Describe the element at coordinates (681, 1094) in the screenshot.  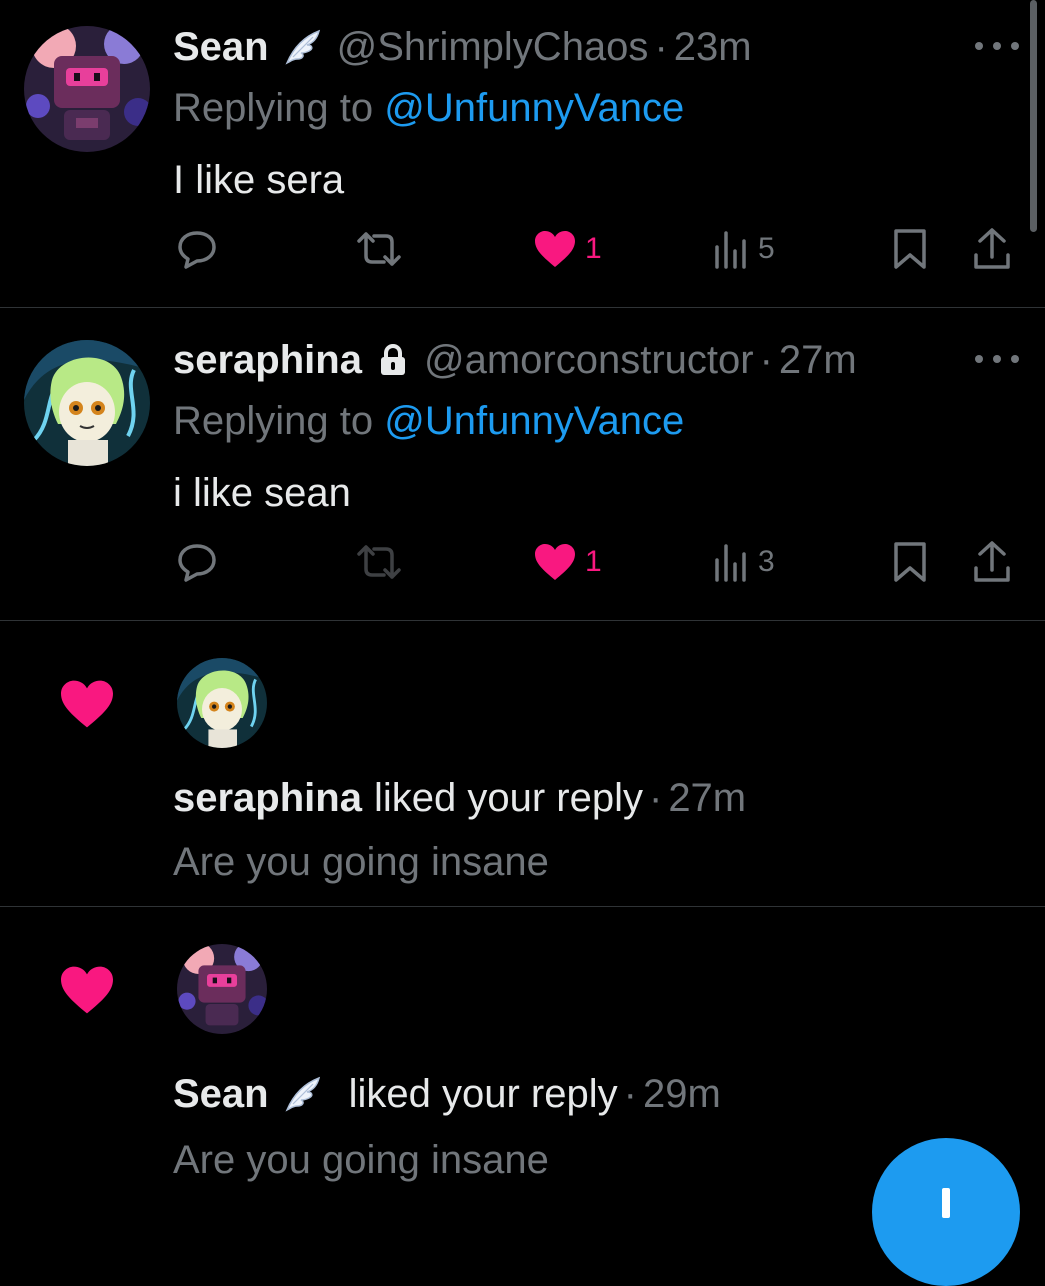
I see `timestamp: 29m` at that location.